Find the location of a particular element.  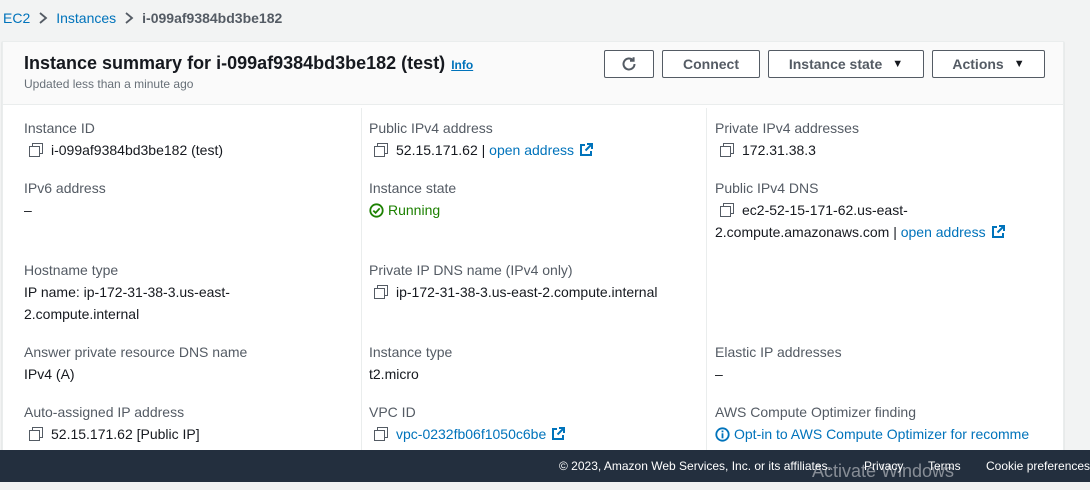

vpc-id-text: vpc-0232fb06f1050c6be is located at coordinates (471, 434).